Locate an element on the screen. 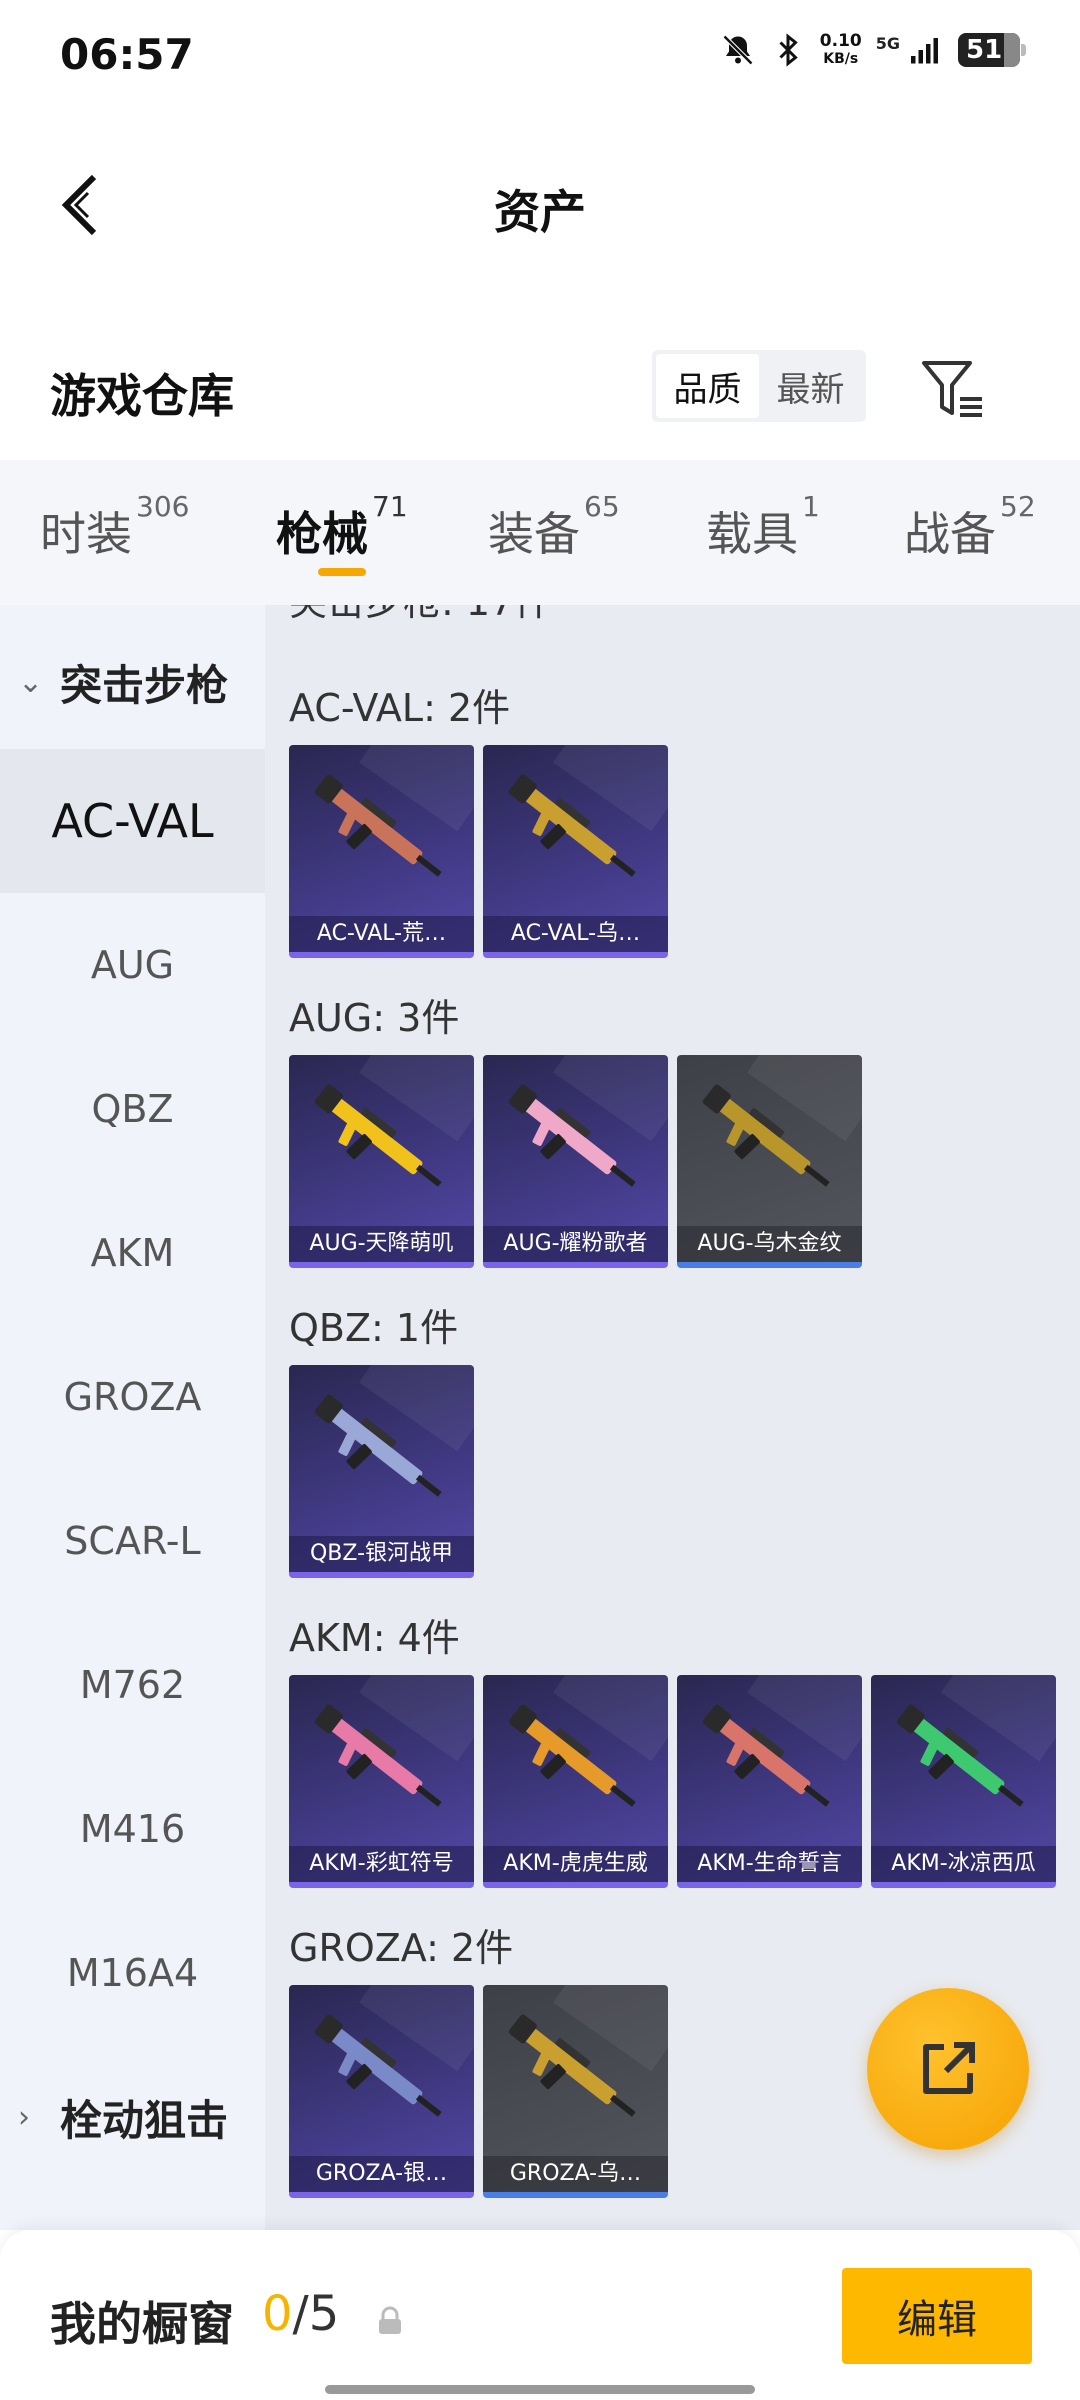 Image resolution: width=1080 pixels, height=2400 pixels. status-bar: 06:57 0.10 KB/s 5G 51 is located at coordinates (540, 60).